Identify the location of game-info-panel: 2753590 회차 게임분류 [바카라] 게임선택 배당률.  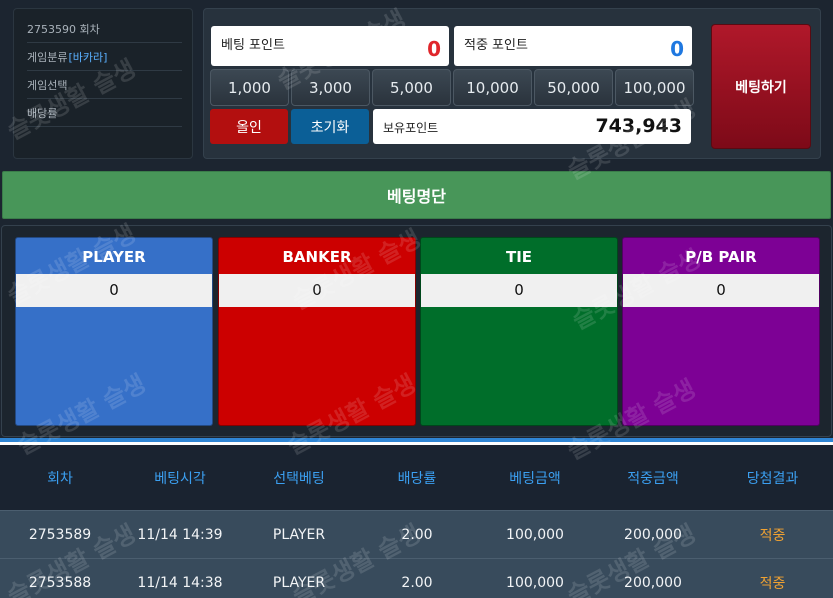
(103, 83).